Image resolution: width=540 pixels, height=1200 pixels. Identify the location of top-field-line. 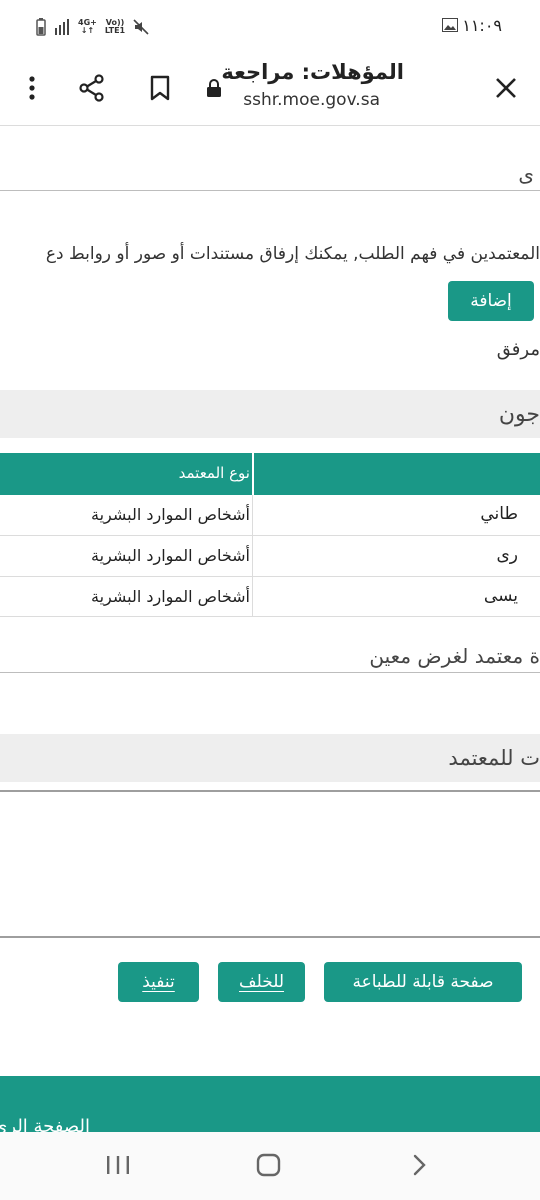
(270, 190).